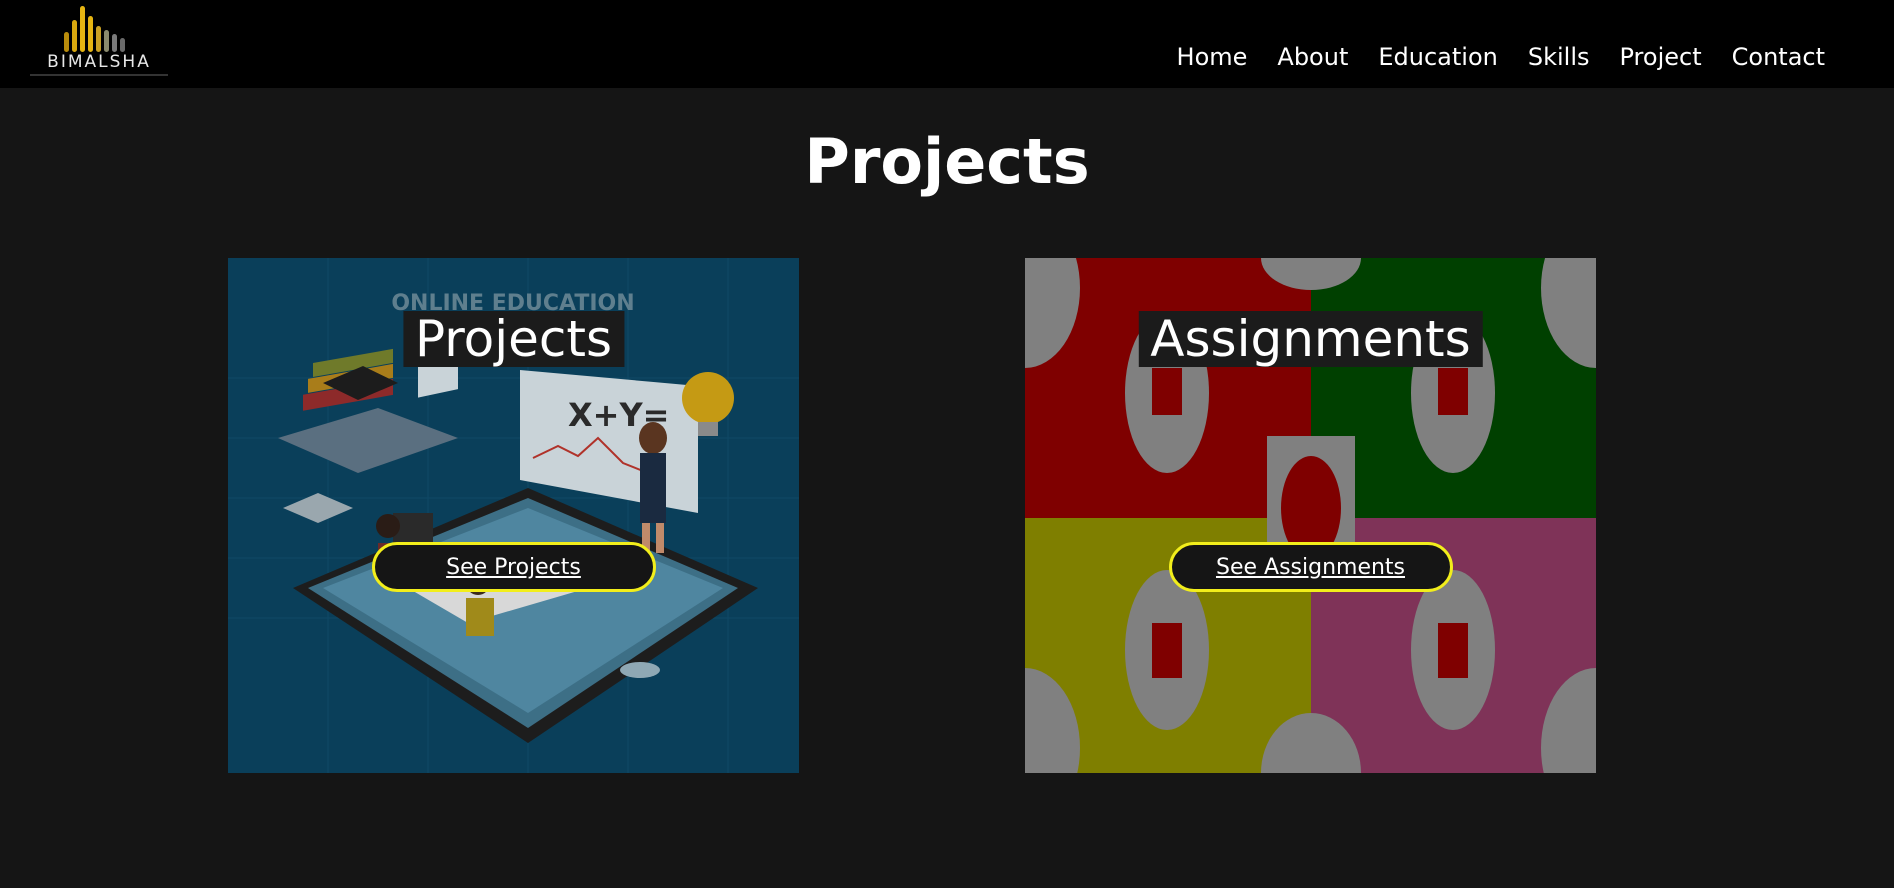  What do you see at coordinates (1437, 57) in the screenshot?
I see `nav-education: Education` at bounding box center [1437, 57].